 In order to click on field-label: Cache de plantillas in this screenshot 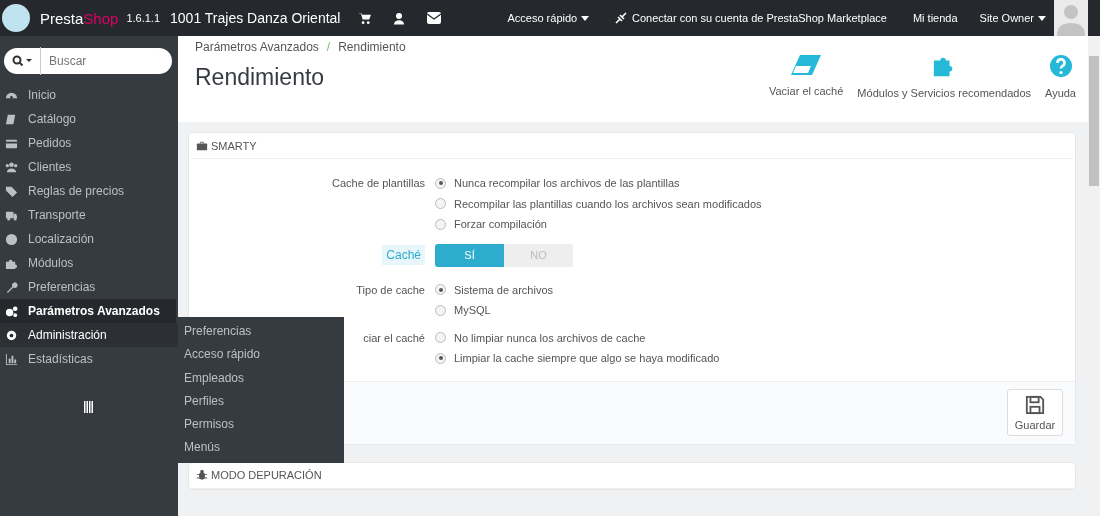, I will do `click(378, 183)`.